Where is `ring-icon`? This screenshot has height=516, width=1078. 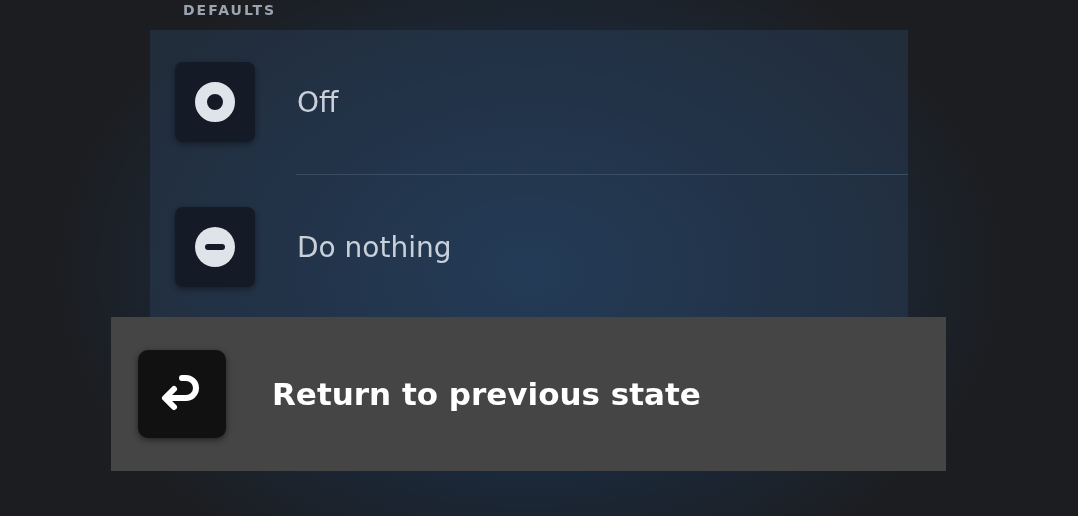
ring-icon is located at coordinates (215, 102).